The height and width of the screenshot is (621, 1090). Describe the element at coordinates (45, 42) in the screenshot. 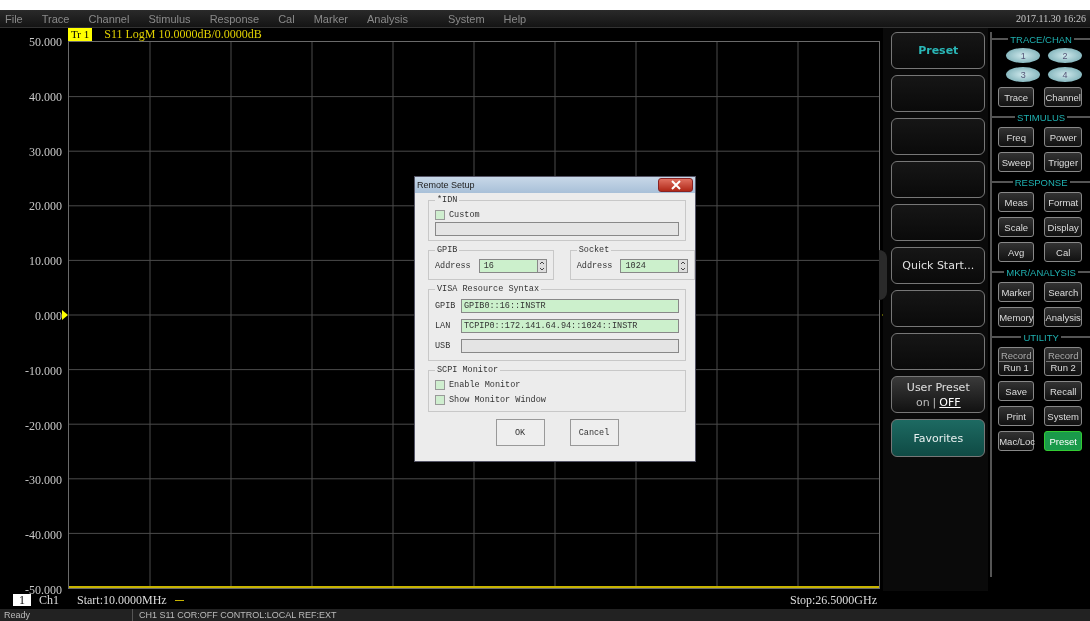

I see `axis-label: 50.000` at that location.